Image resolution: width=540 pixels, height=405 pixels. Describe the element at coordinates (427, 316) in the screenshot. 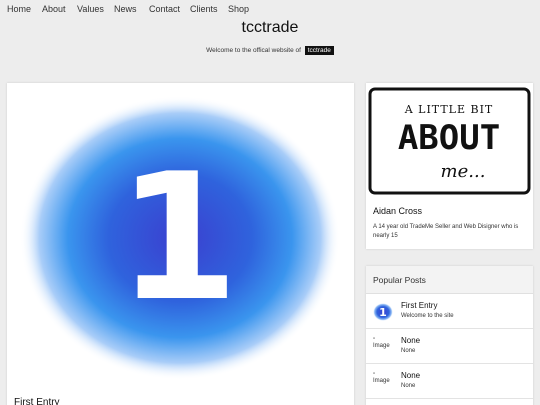

I see `popular-post-snippet: Welcome to the site` at that location.